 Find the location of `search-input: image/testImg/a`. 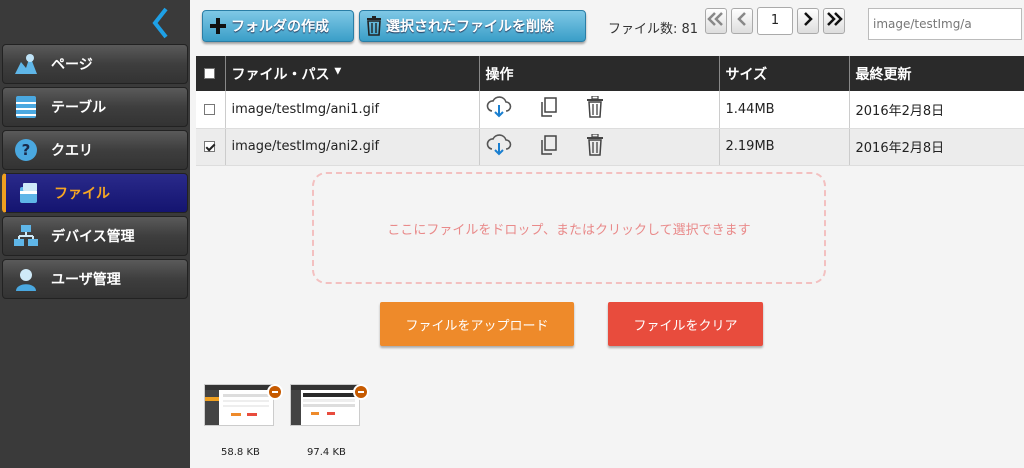

search-input: image/testImg/a is located at coordinates (945, 24).